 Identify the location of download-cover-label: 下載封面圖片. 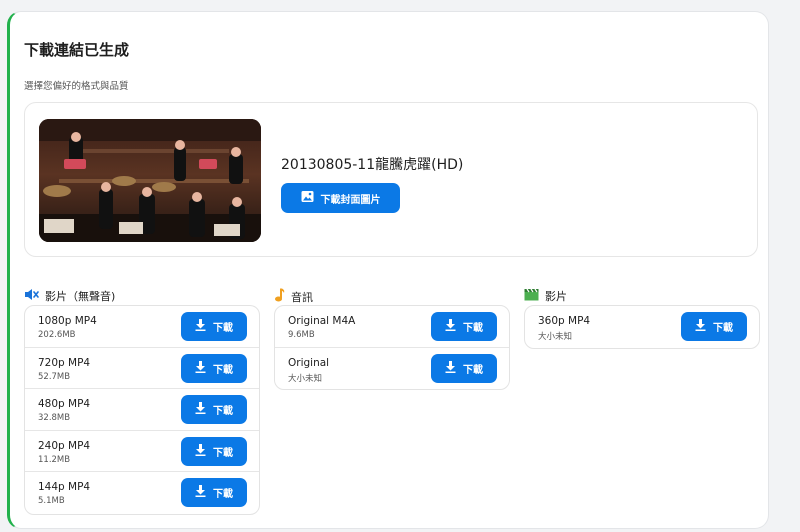
(350, 200).